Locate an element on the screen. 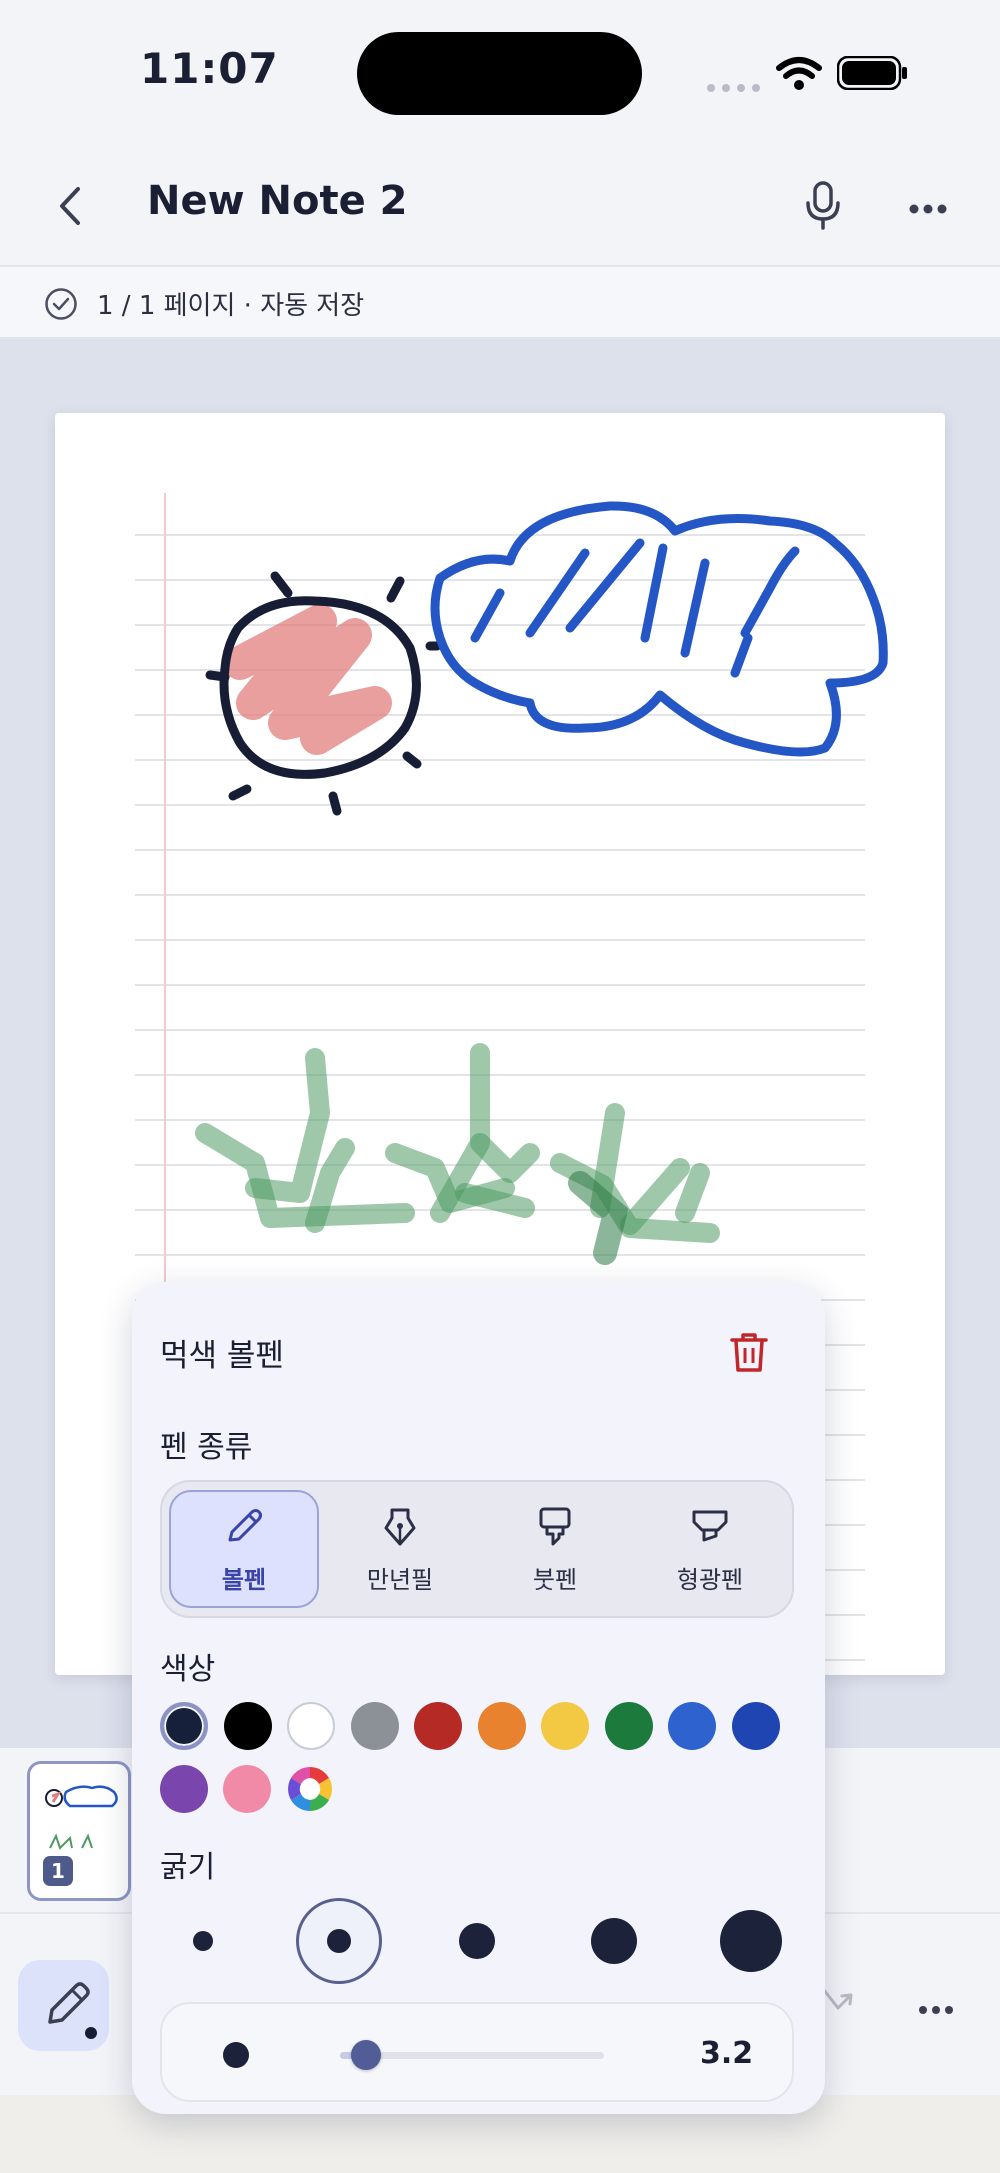 Image resolution: width=1000 pixels, height=2173 pixels. status-time: 11:07 is located at coordinates (209, 68).